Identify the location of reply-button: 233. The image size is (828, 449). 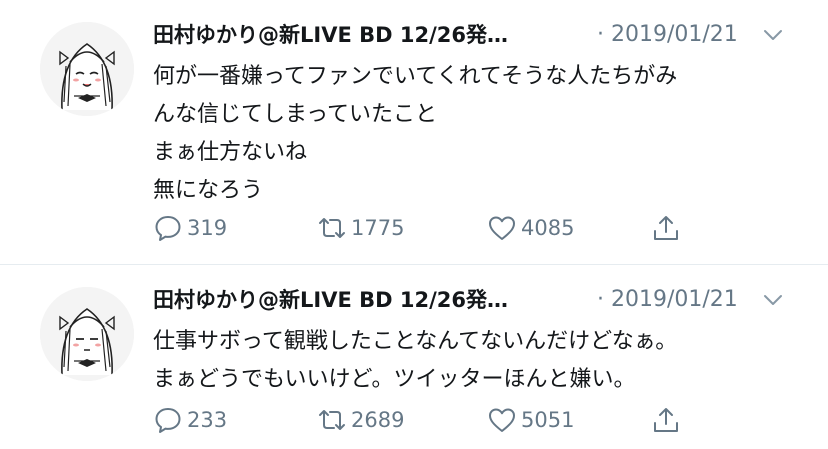
(190, 420).